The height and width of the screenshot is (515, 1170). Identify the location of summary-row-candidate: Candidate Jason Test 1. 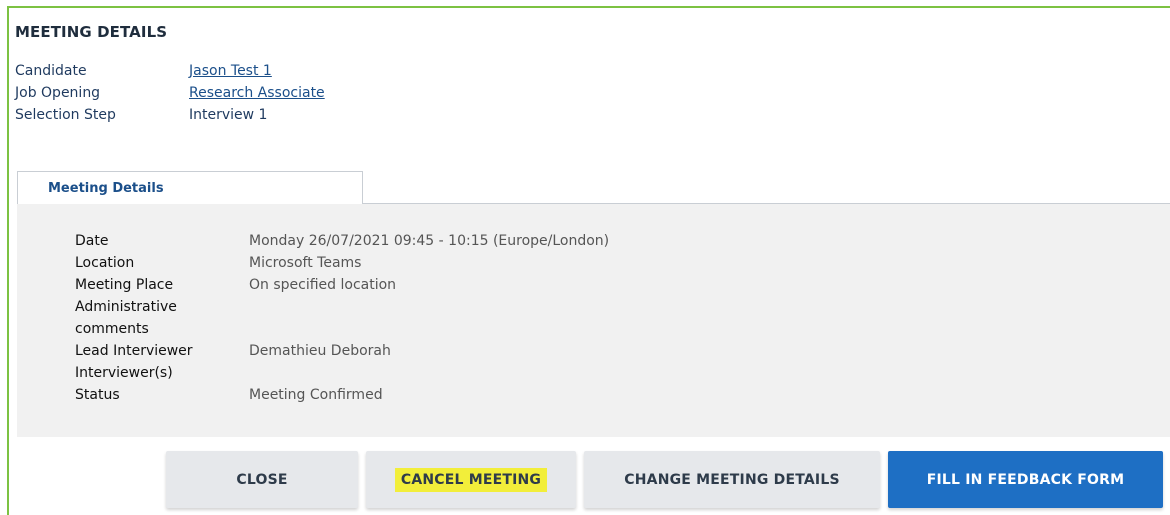
(170, 71).